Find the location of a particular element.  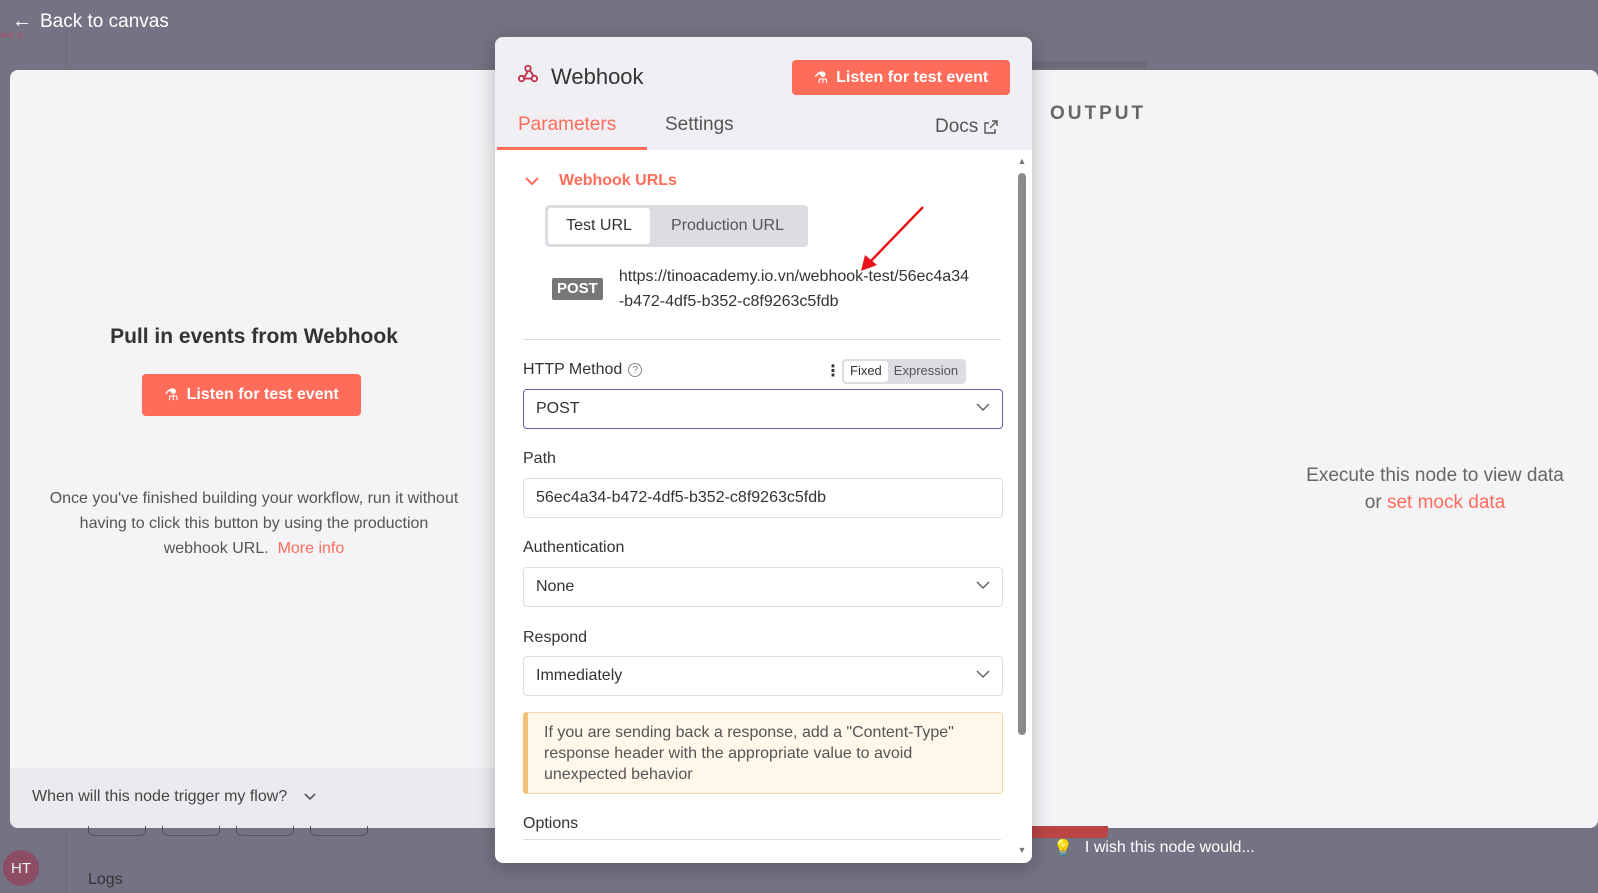

authentication-select: None is located at coordinates (763, 587).